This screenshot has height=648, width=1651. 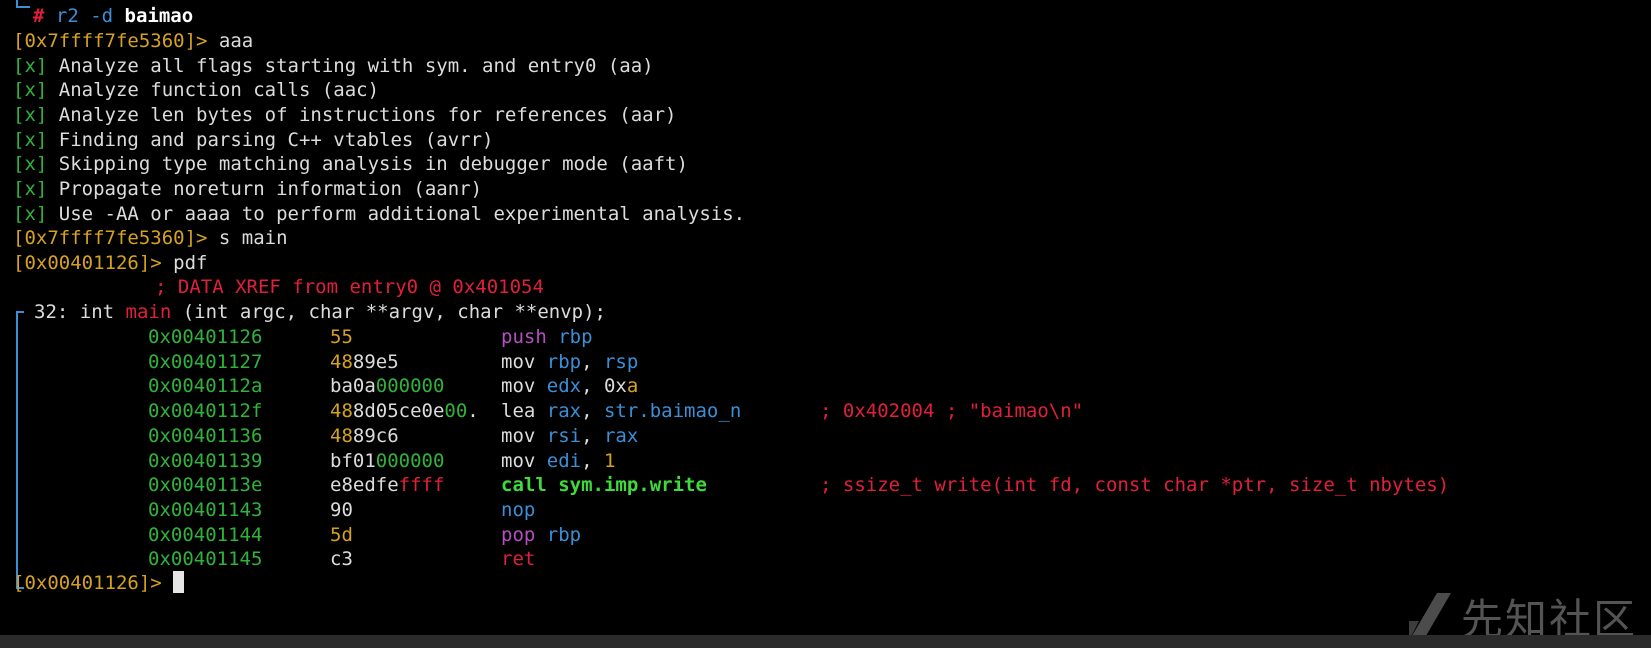 What do you see at coordinates (39, 16) in the screenshot?
I see `root-hash: #` at bounding box center [39, 16].